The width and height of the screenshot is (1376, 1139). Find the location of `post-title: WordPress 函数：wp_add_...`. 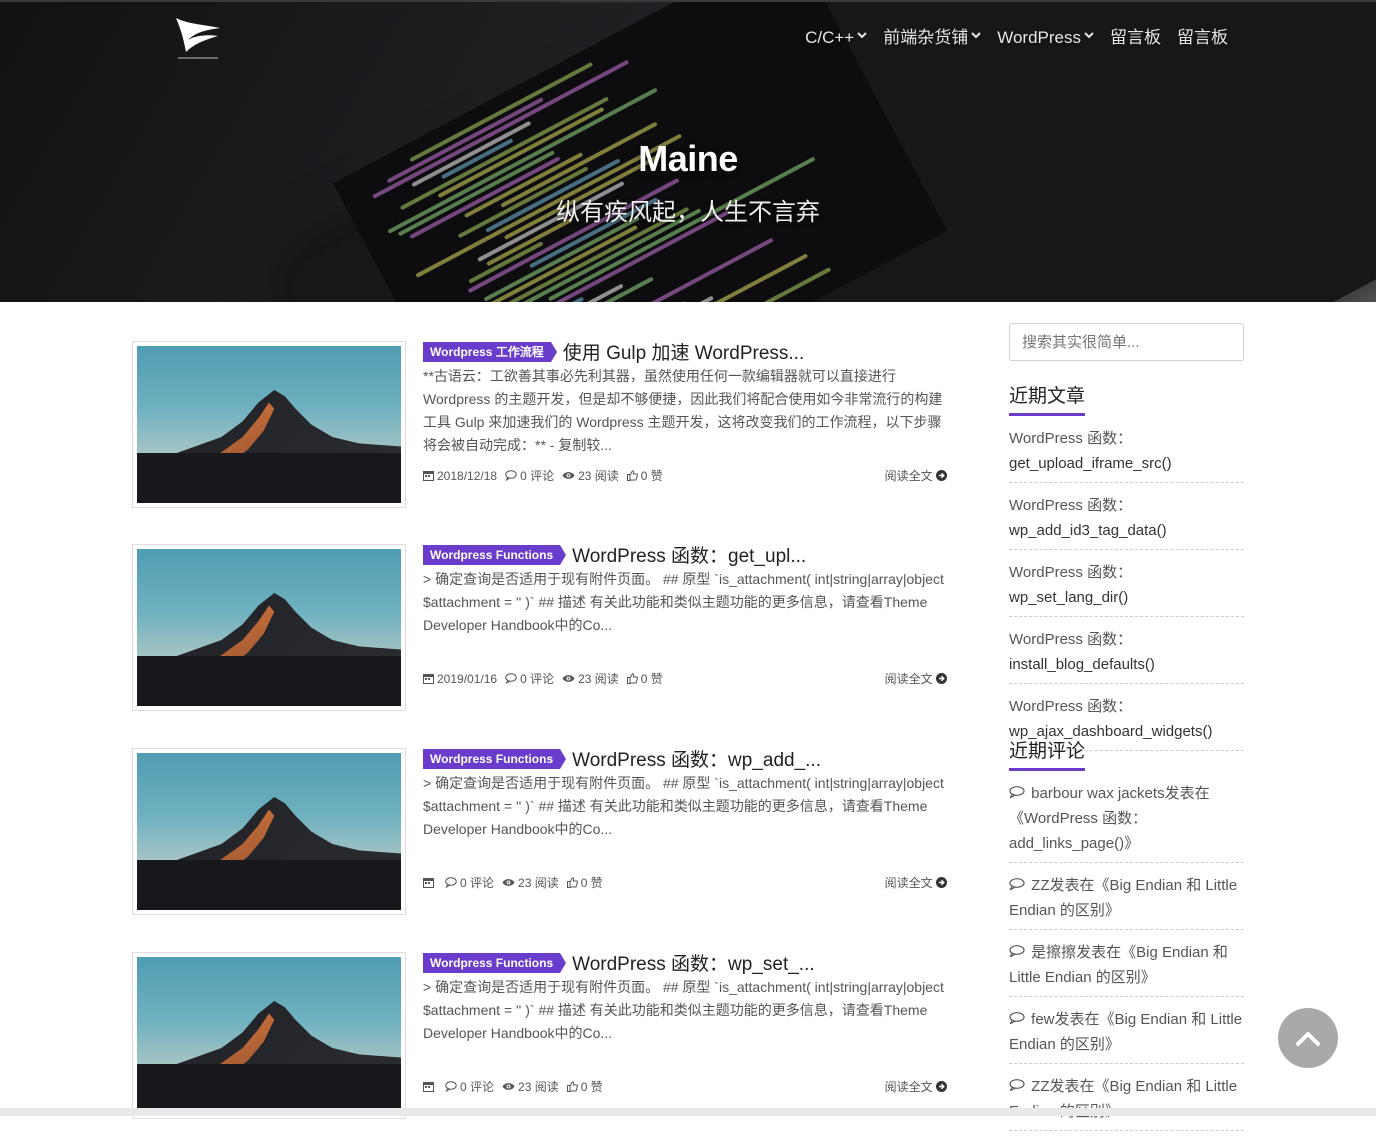

post-title: WordPress 函数：wp_add_... is located at coordinates (696, 758).